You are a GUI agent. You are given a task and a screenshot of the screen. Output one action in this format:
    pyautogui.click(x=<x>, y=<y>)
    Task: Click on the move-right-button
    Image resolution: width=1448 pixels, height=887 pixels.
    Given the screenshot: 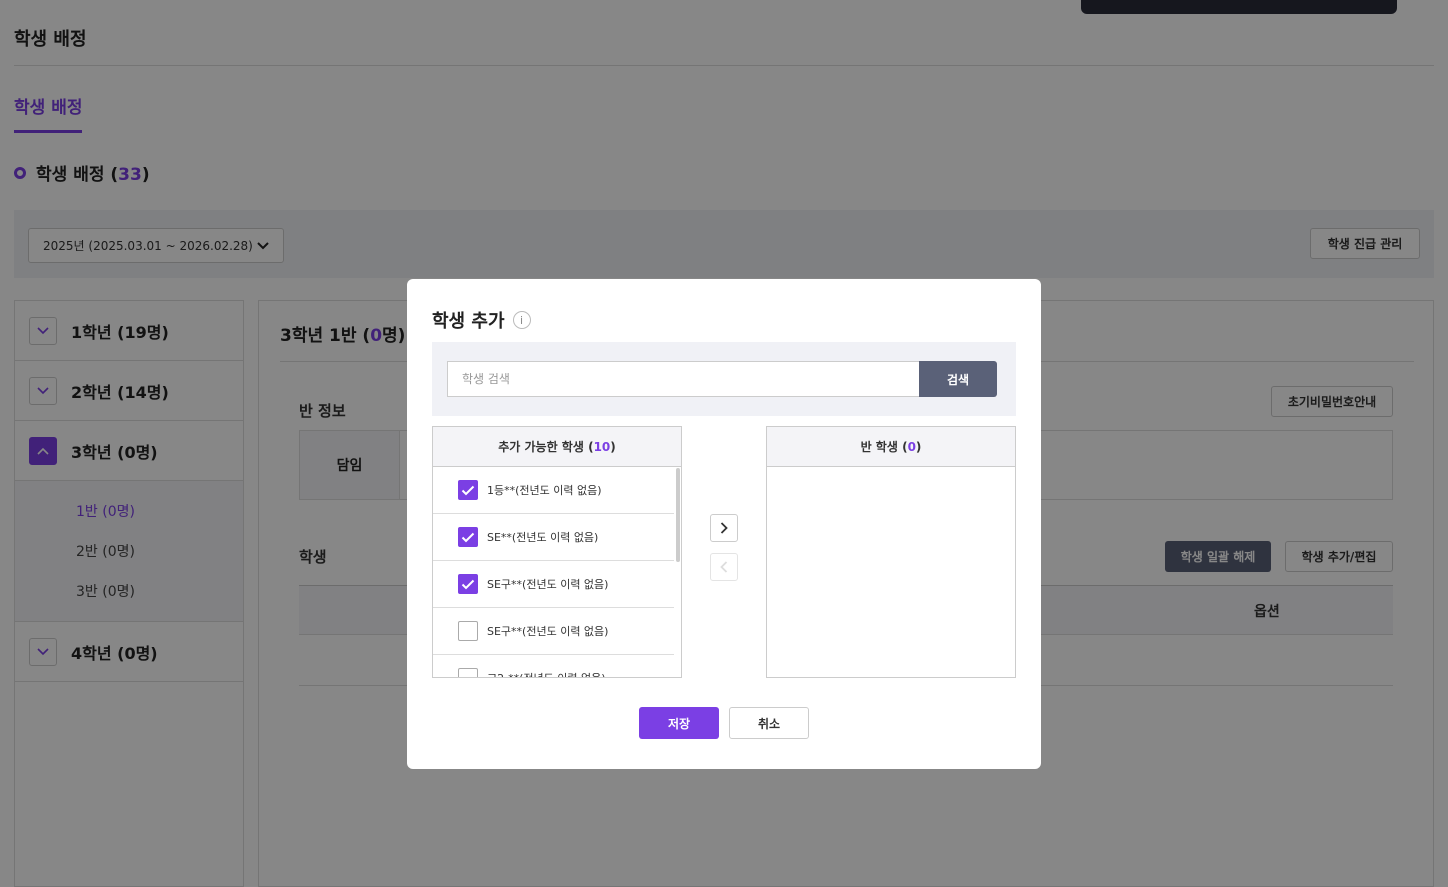 What is the action you would take?
    pyautogui.click(x=724, y=528)
    